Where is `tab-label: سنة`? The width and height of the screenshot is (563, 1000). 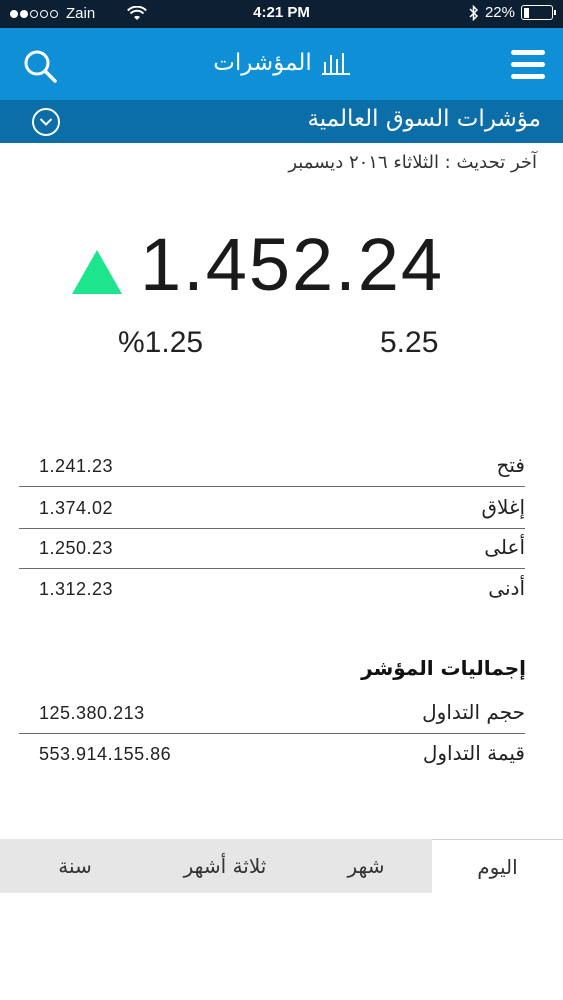
tab-label: سنة is located at coordinates (75, 866).